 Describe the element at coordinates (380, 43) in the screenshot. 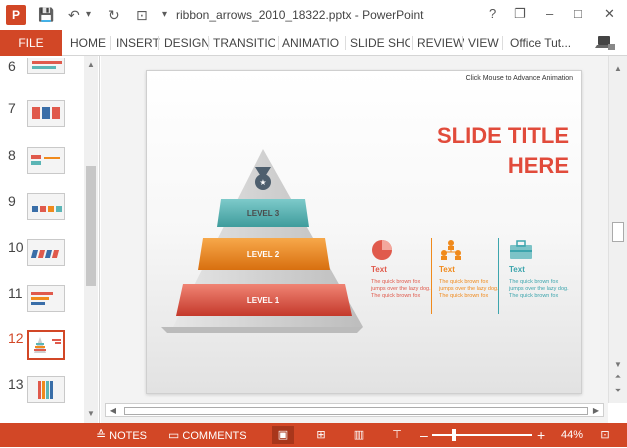

I see `tab-slide-show: SLIDE SHO` at that location.